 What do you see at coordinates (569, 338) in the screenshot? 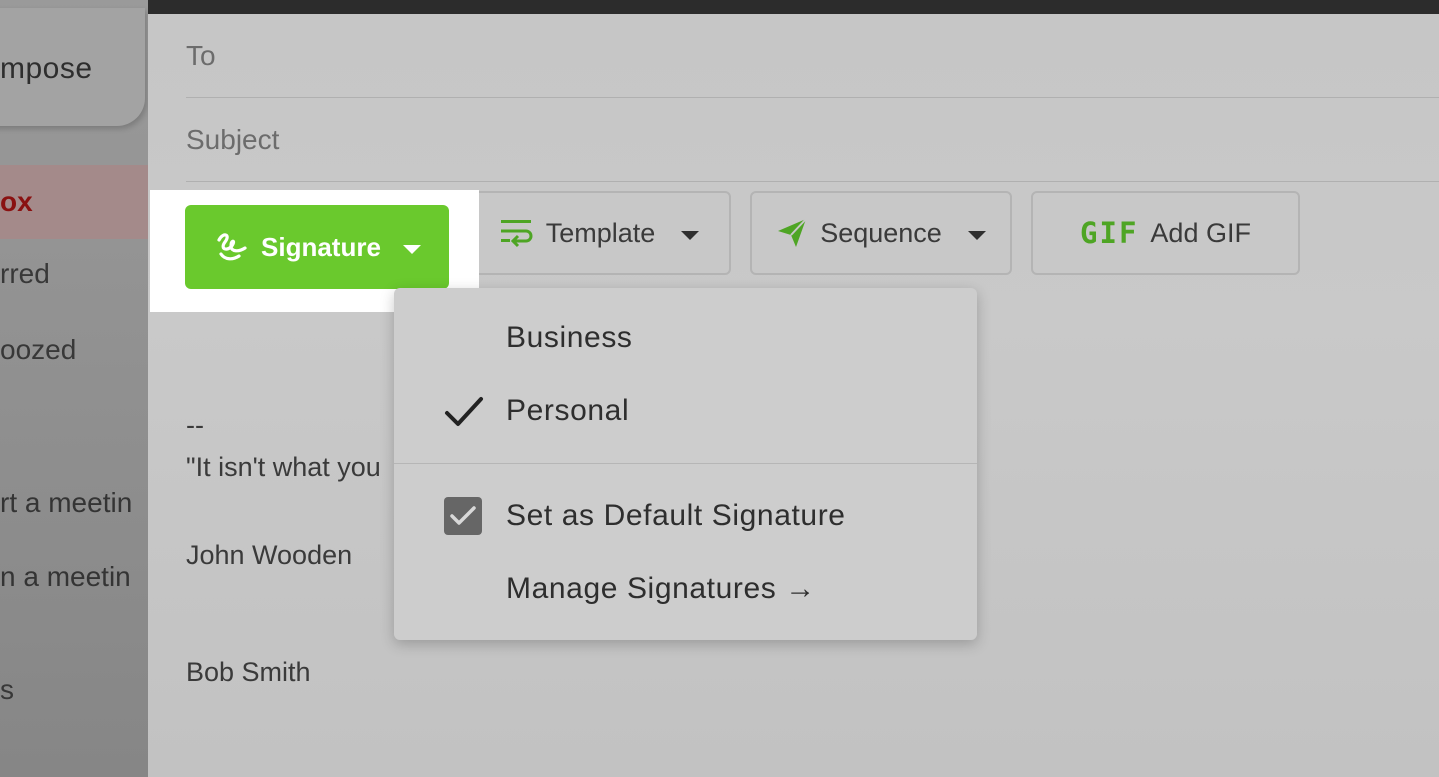
I see `menu-item-business: Business` at bounding box center [569, 338].